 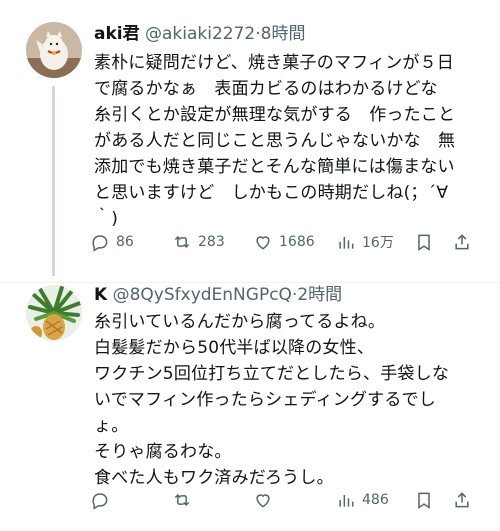 I want to click on retweet-button: 283, so click(x=198, y=242).